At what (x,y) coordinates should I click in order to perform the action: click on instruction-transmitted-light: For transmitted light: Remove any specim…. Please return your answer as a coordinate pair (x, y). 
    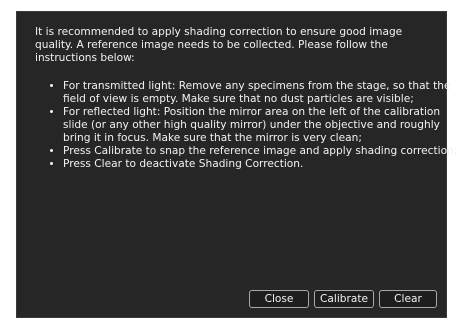
    Looking at the image, I should click on (260, 93).